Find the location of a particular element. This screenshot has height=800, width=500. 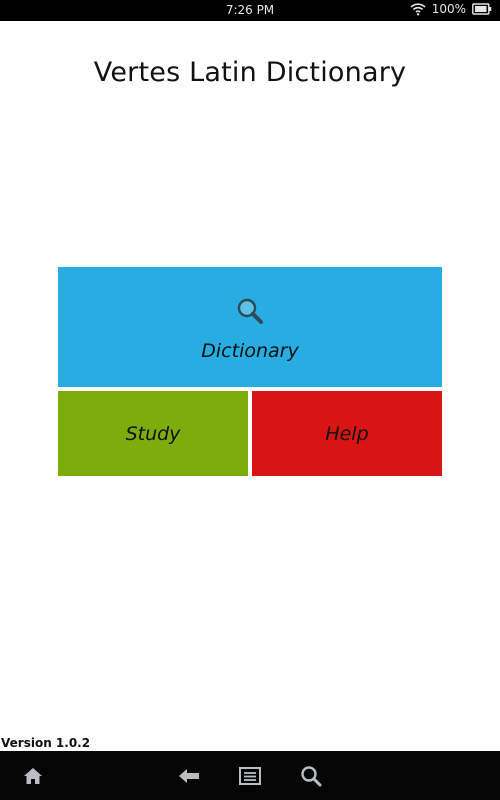

battery-percent: 100% is located at coordinates (448, 9).